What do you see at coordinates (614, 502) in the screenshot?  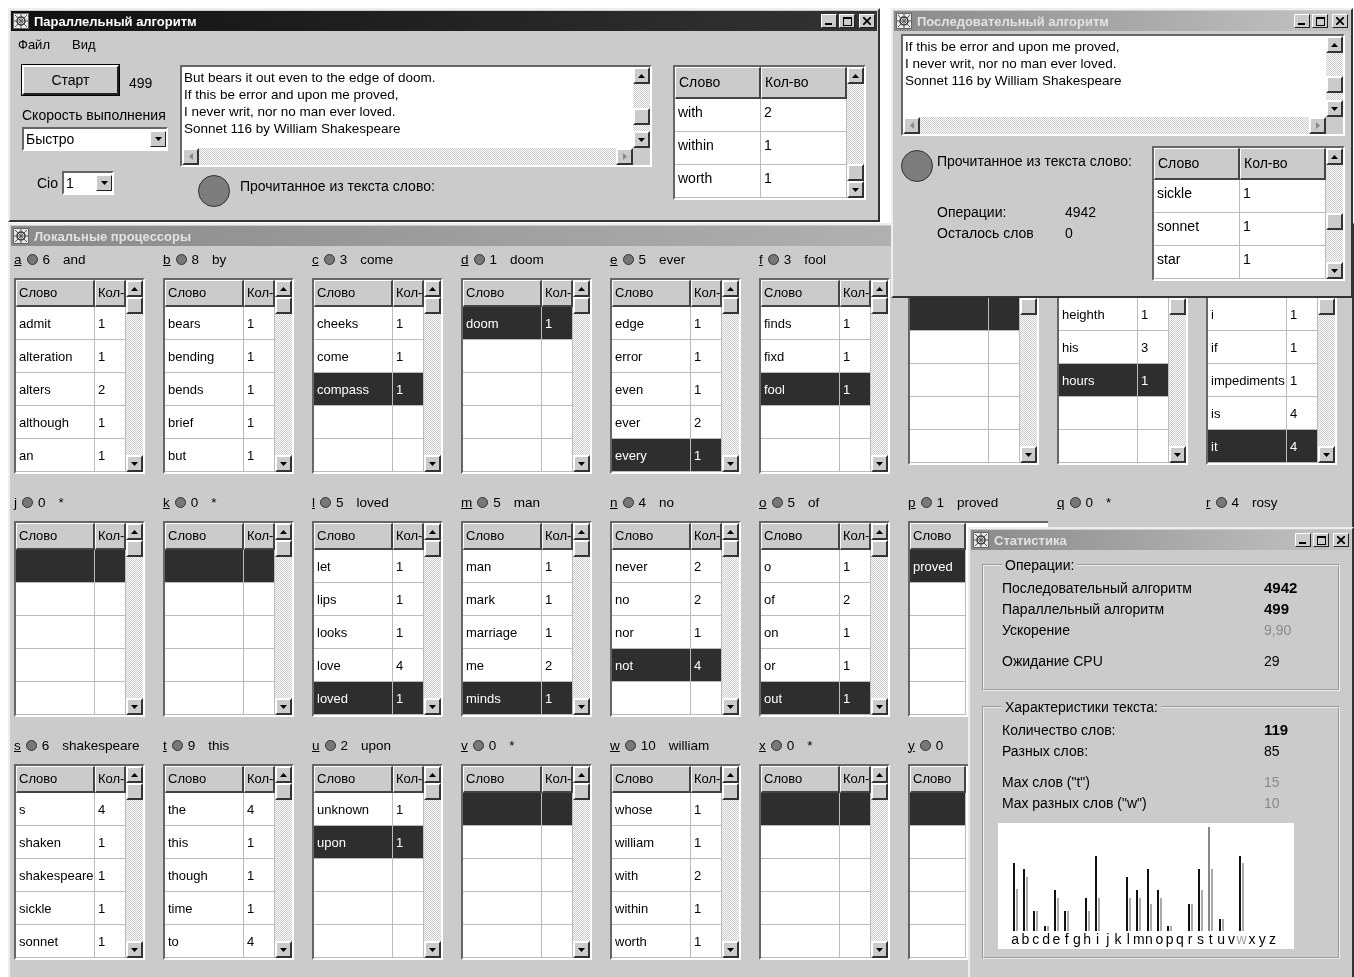 I see `processor-letter: n` at bounding box center [614, 502].